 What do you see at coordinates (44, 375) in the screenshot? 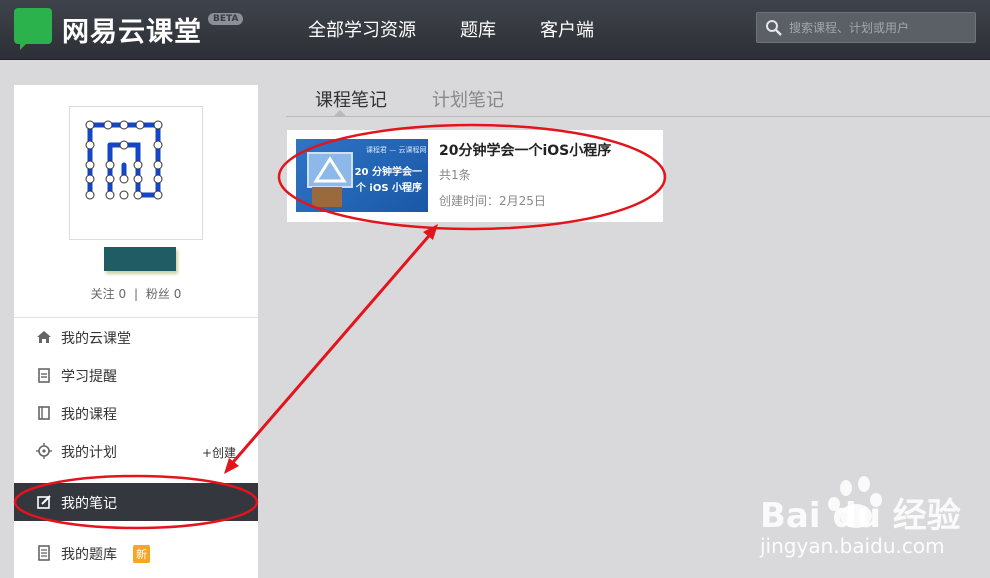
I see `clipboard-icon` at bounding box center [44, 375].